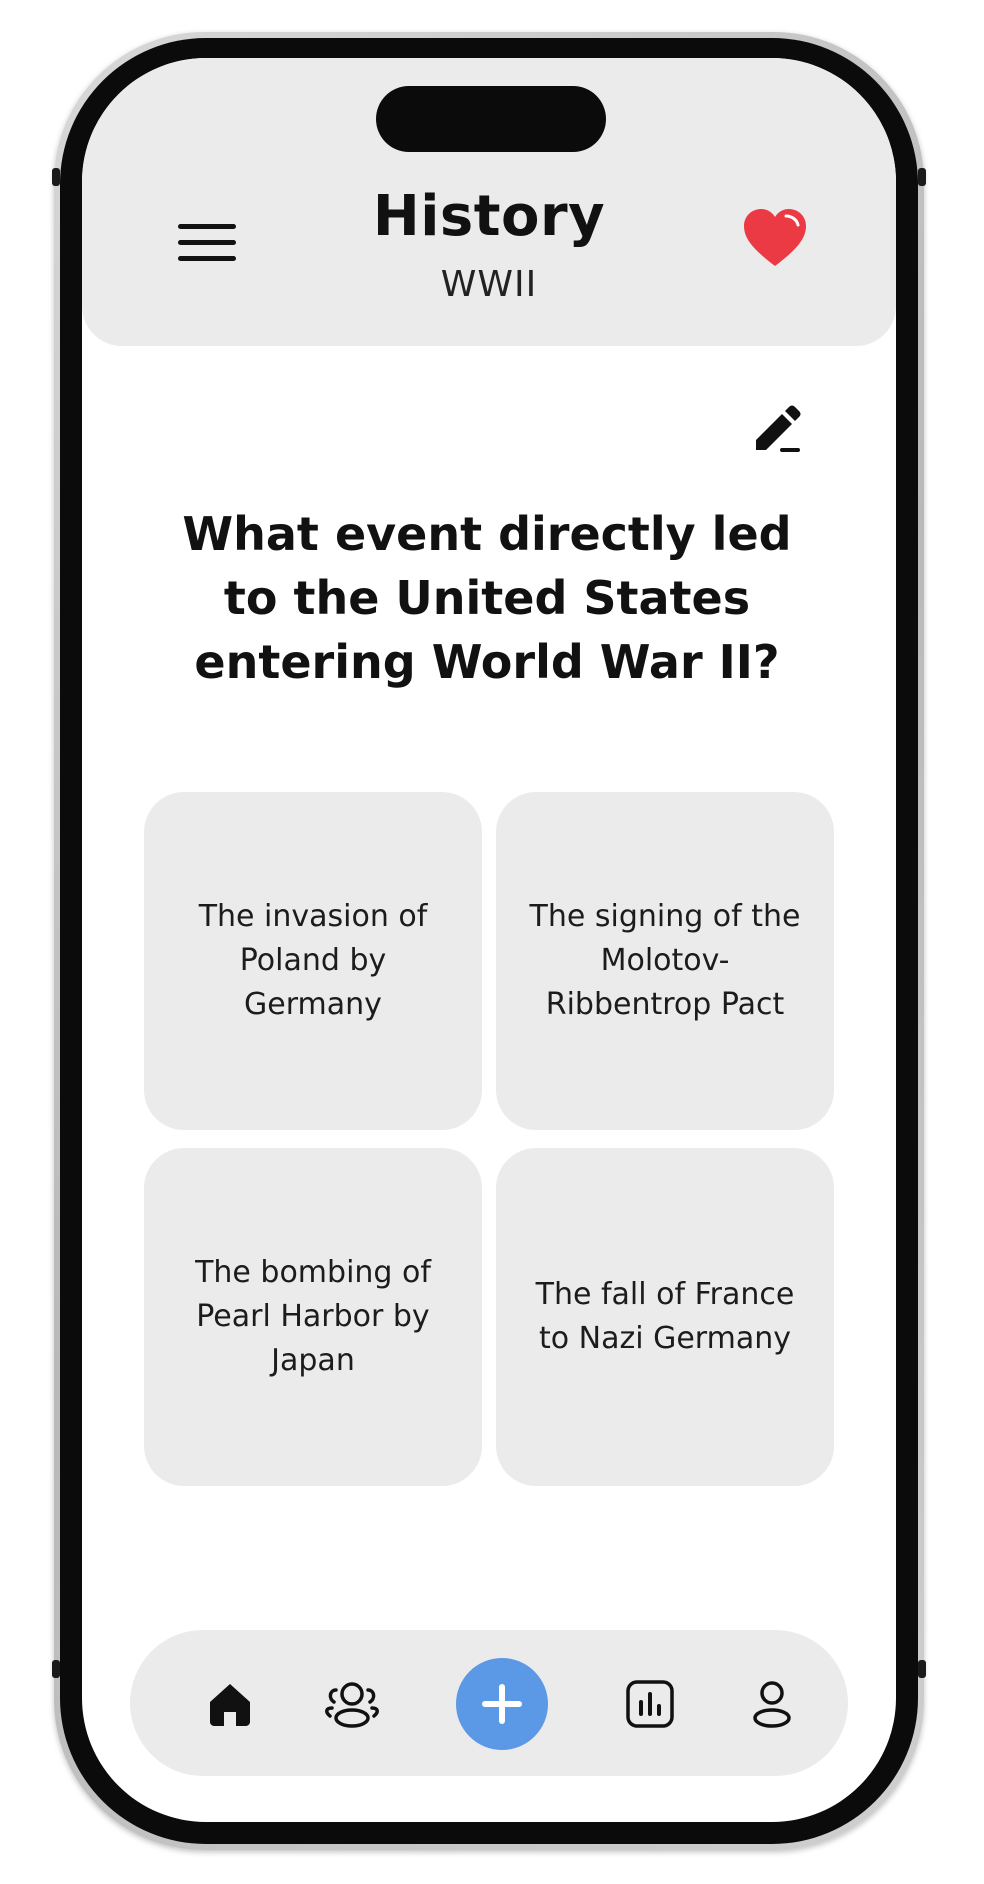 The width and height of the screenshot is (984, 1884). Describe the element at coordinates (207, 243) in the screenshot. I see `hamburger-menu-icon` at that location.